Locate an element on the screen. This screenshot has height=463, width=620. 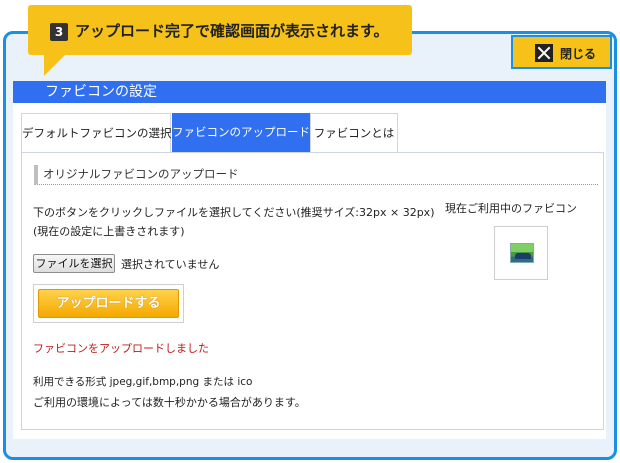
step-number-badge: 3 is located at coordinates (59, 32).